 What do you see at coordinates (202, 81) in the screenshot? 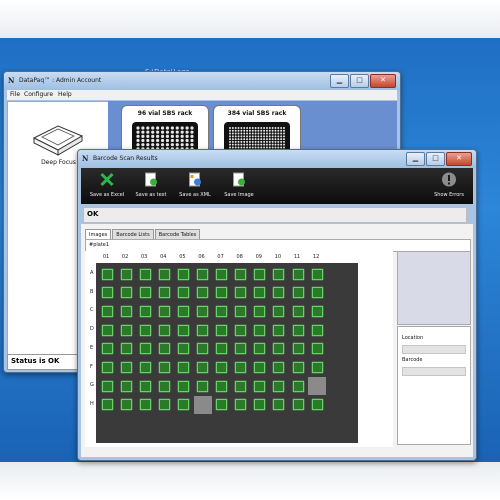
I see `admin-titlebar: N DataPaq™ : Admin Account ▁ □ ✕` at bounding box center [202, 81].